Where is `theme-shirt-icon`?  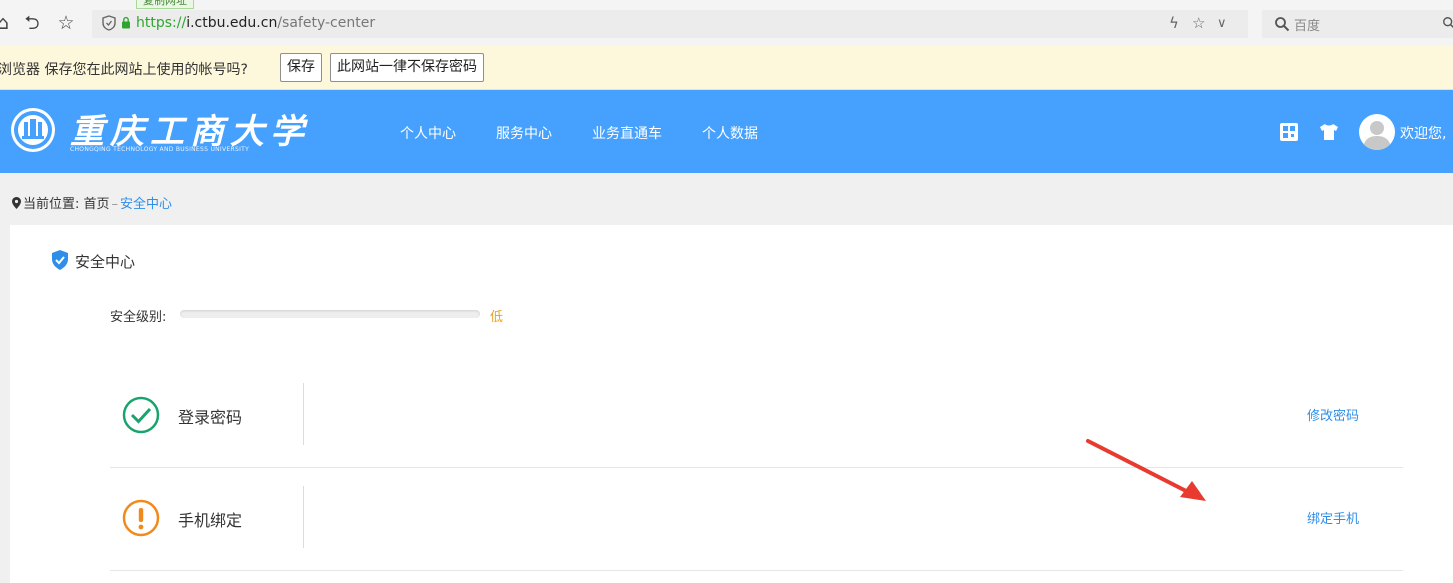
theme-shirt-icon is located at coordinates (1329, 132).